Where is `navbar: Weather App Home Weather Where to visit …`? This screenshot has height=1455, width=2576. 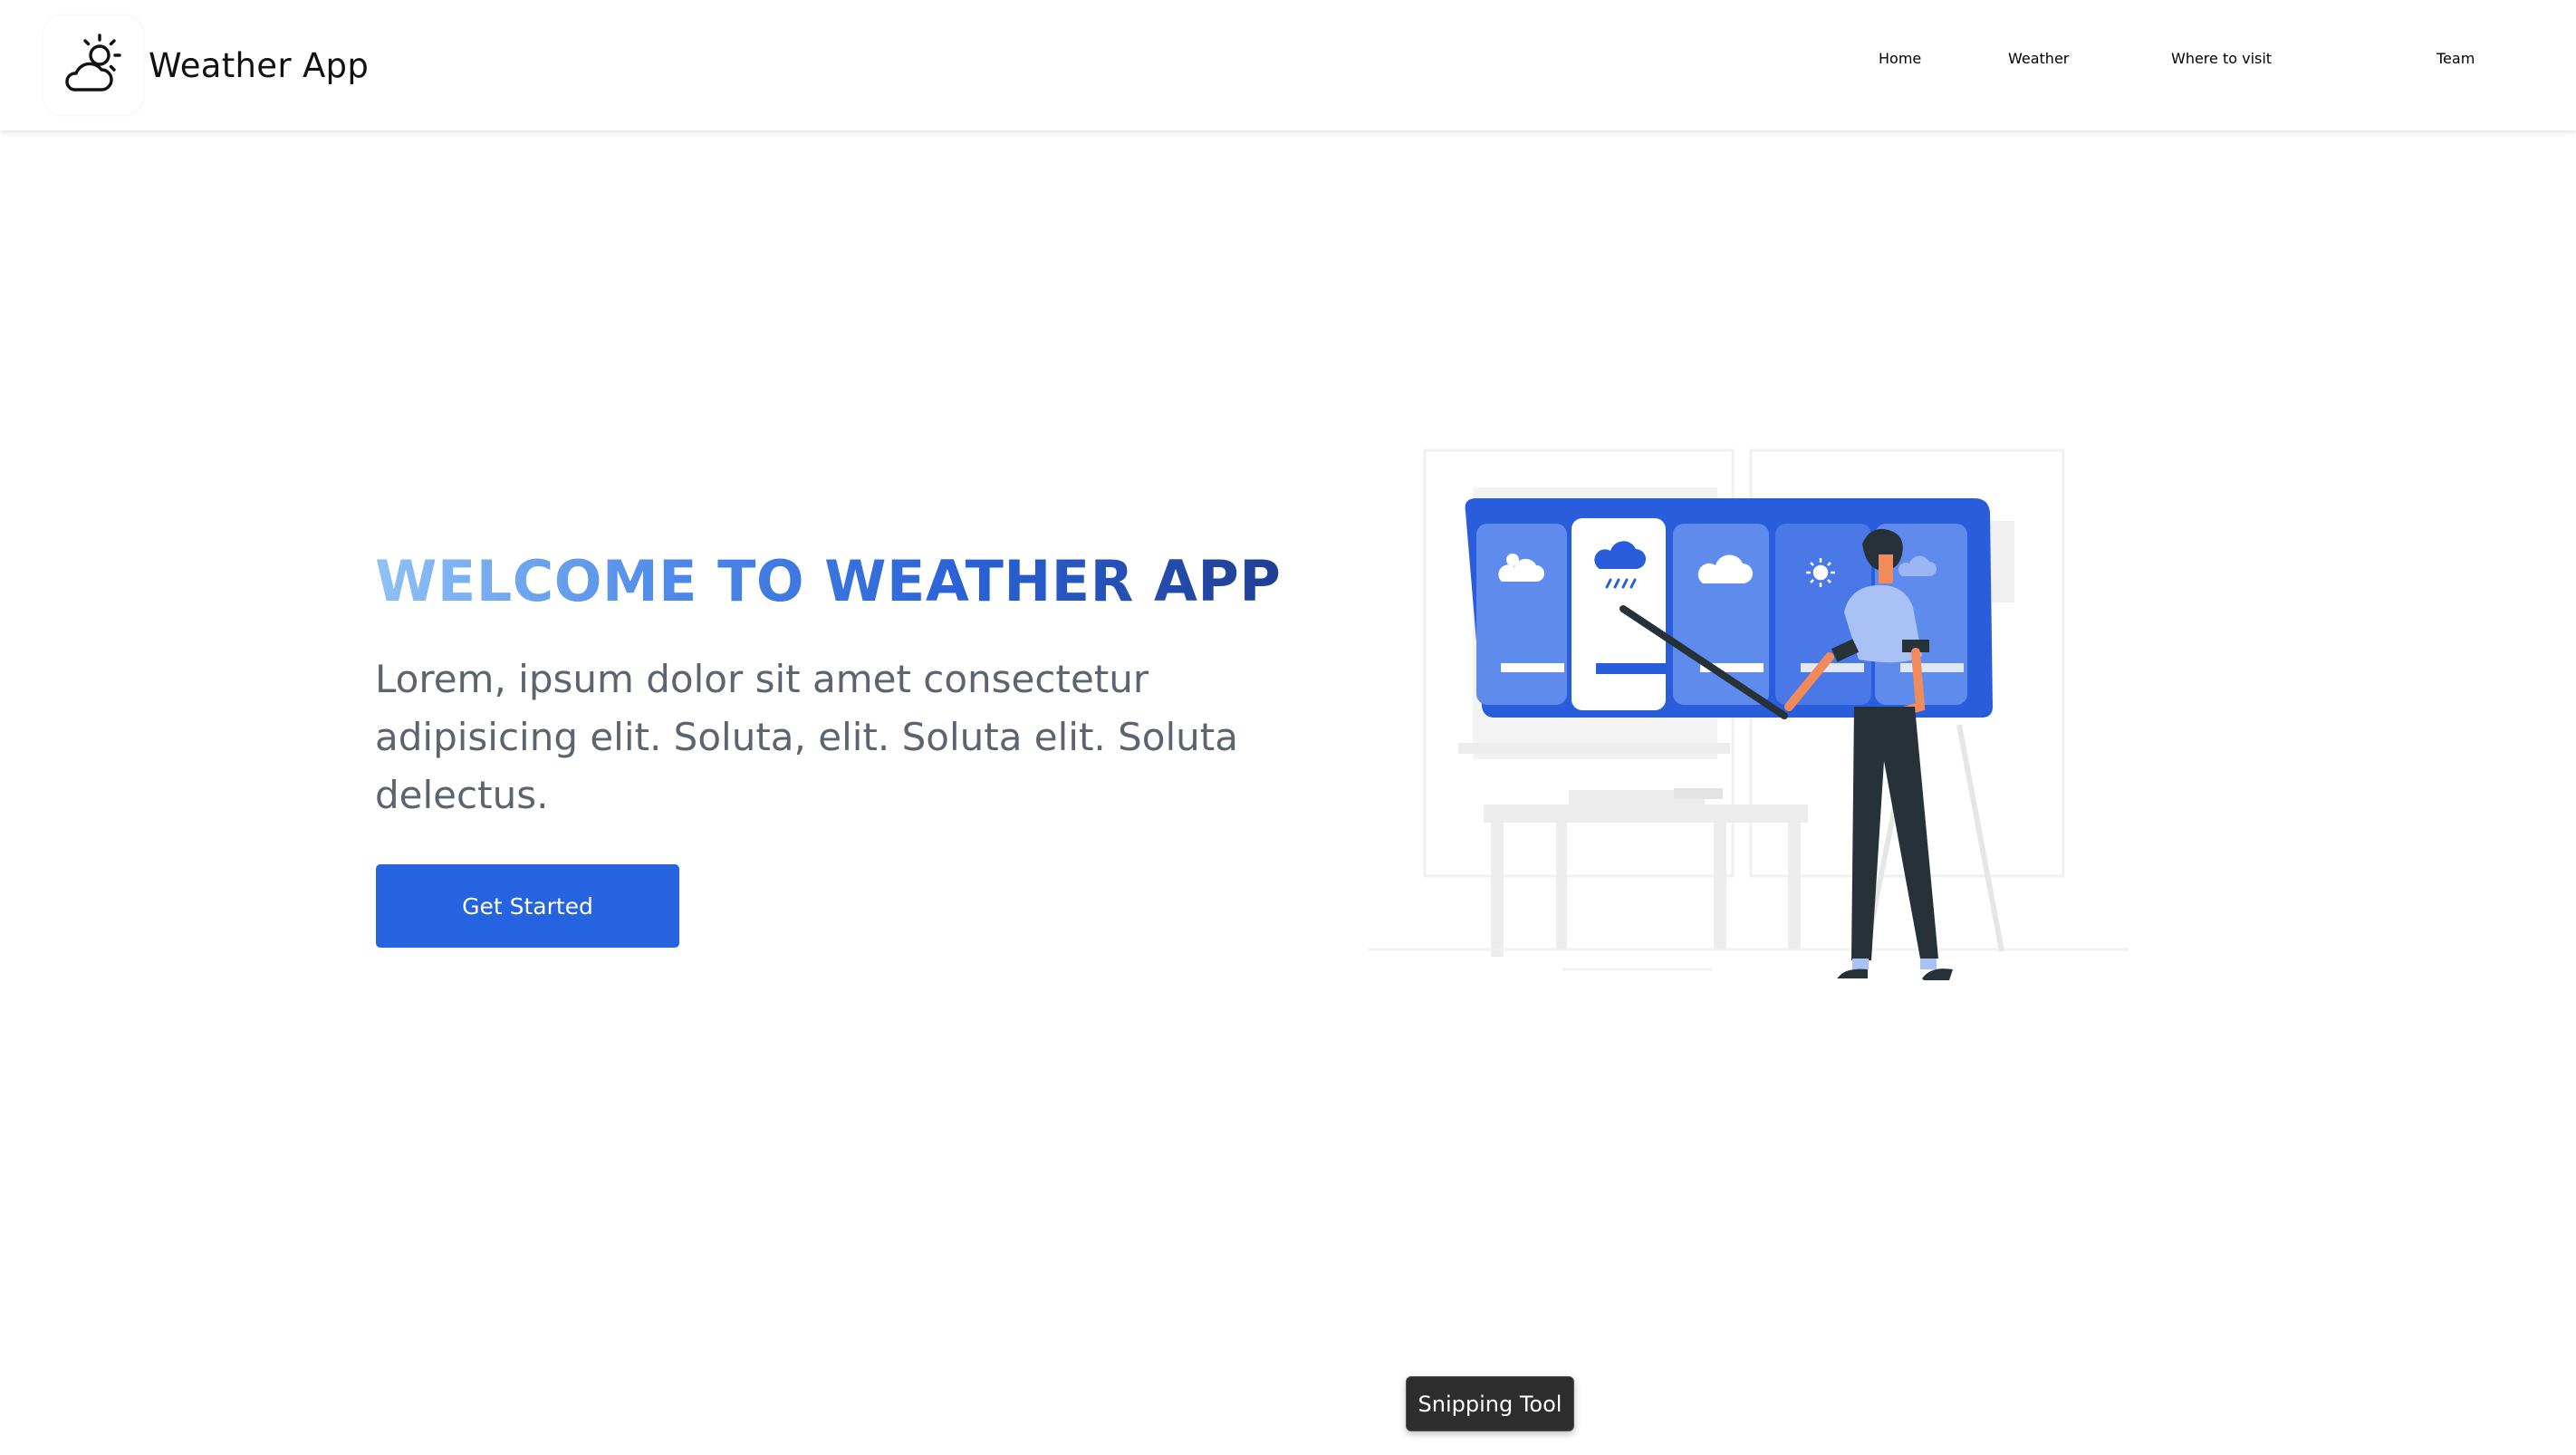
navbar: Weather App Home Weather Where to visit … is located at coordinates (1288, 65).